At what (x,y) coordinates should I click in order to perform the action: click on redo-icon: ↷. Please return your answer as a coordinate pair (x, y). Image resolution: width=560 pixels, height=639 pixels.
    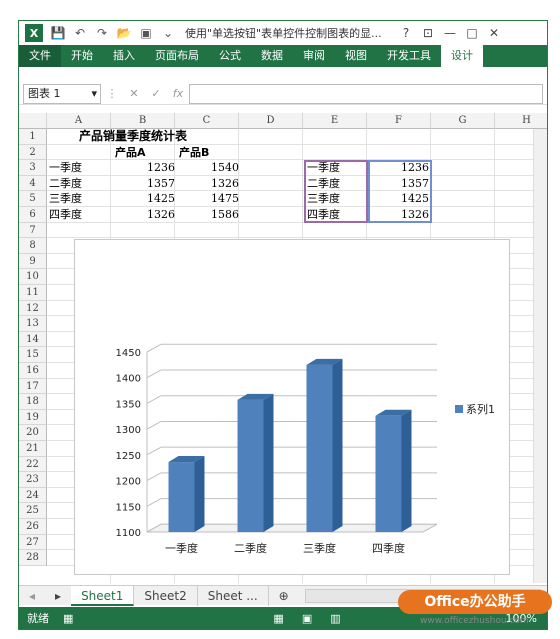
    Looking at the image, I should click on (102, 33).